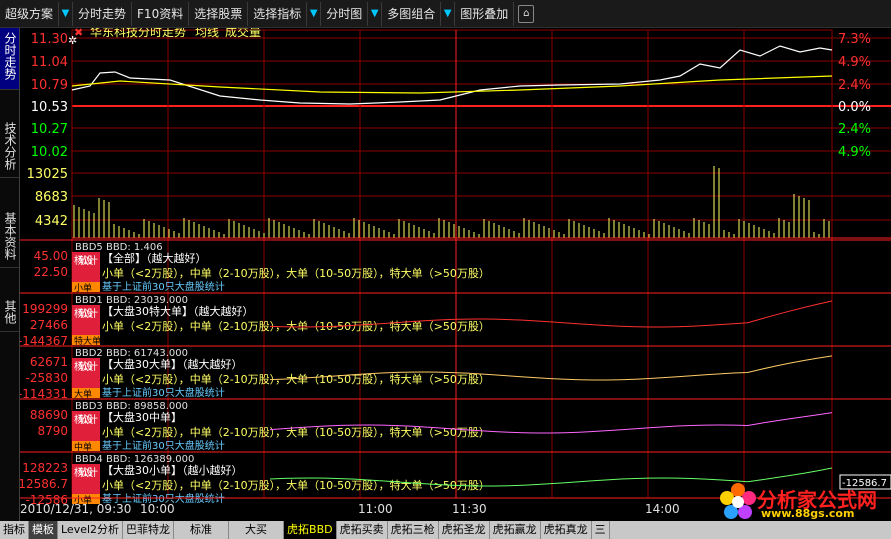 The width and height of the screenshot is (891, 539). What do you see at coordinates (138, 33) in the screenshot?
I see `chart-title: 华东科技分时走势` at bounding box center [138, 33].